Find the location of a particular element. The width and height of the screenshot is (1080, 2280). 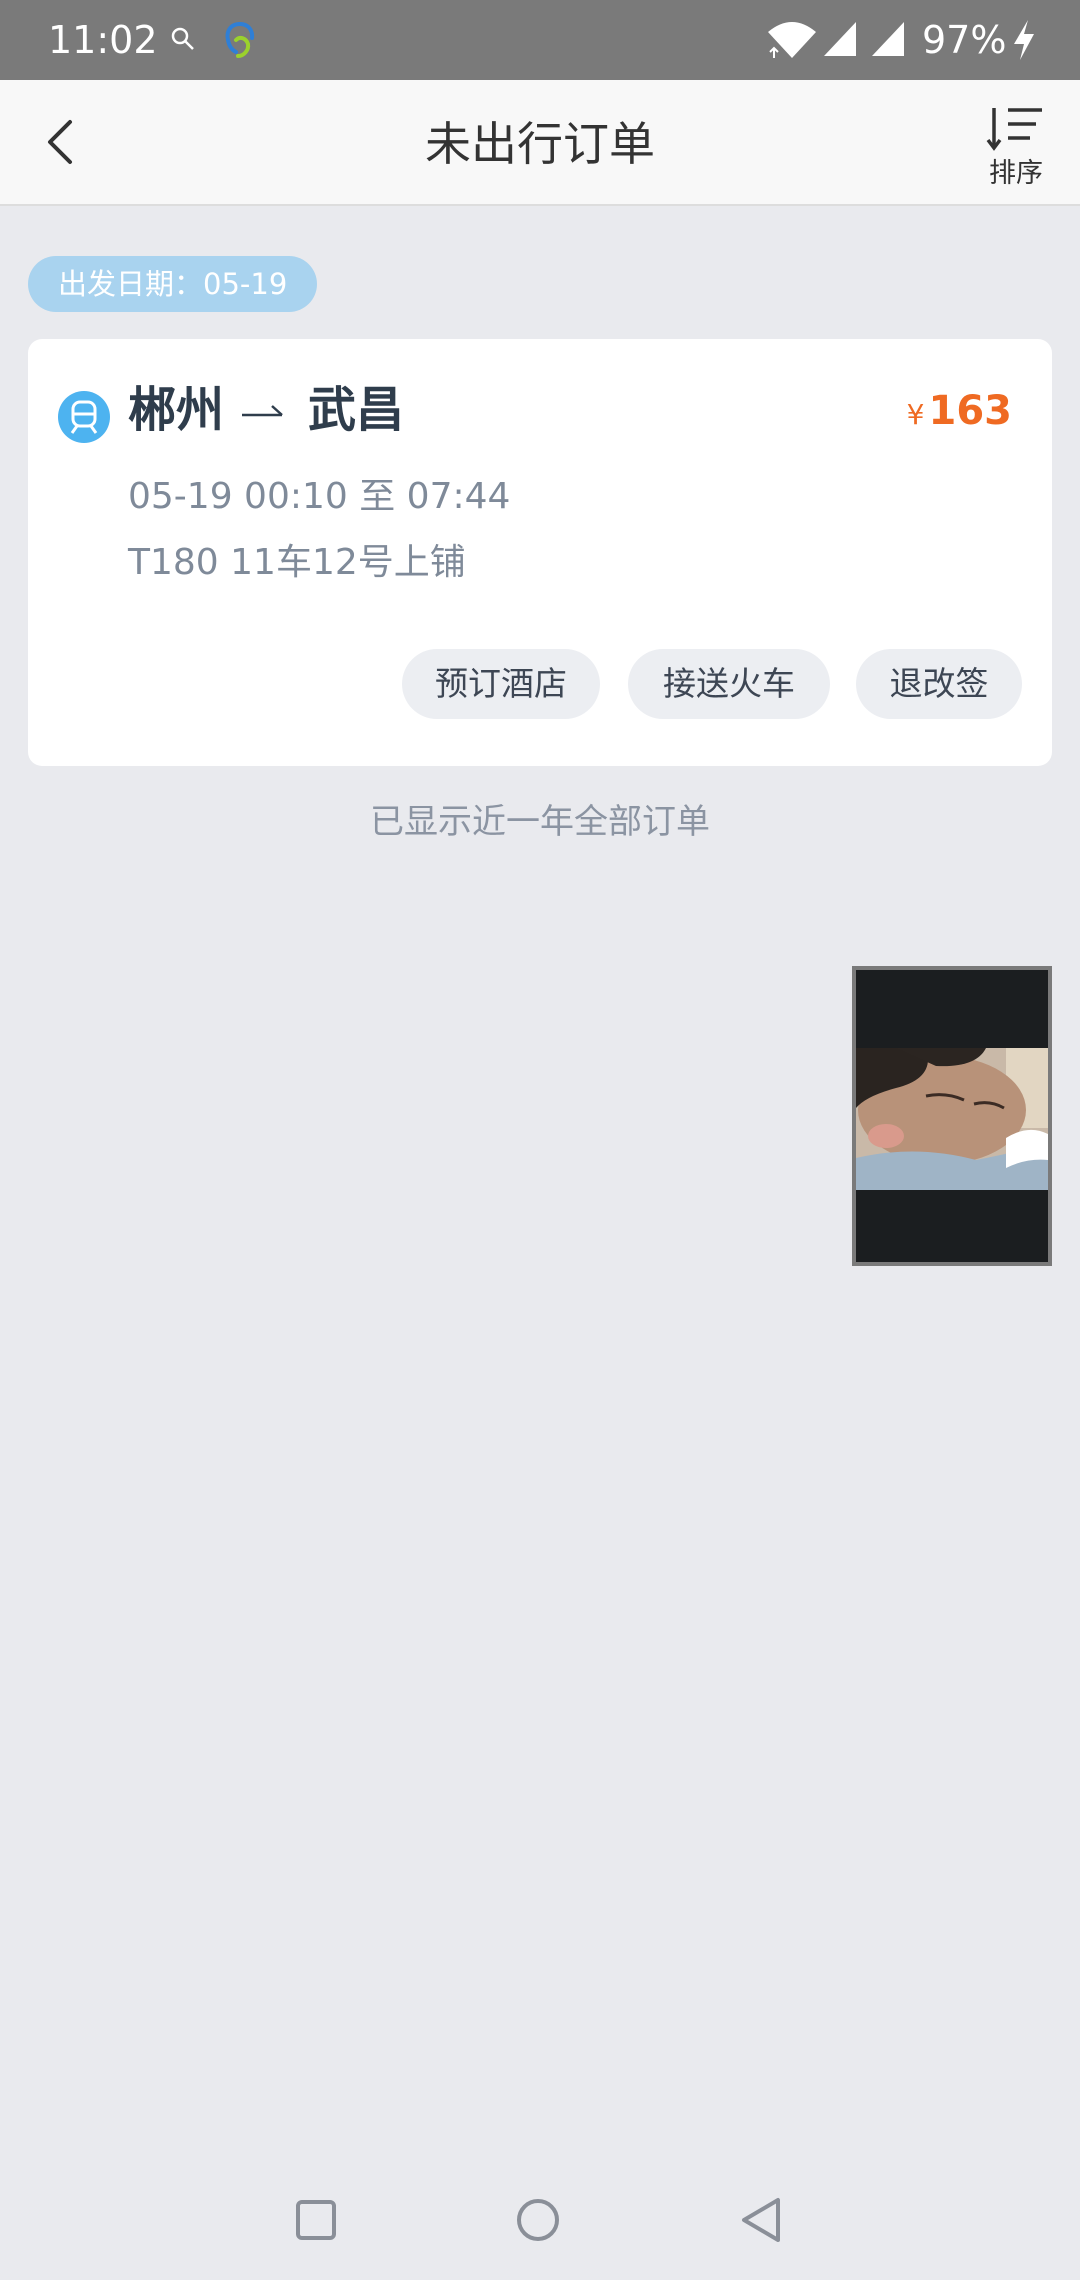

order-seat: T180 11车12号上铺 is located at coordinates (297, 562).